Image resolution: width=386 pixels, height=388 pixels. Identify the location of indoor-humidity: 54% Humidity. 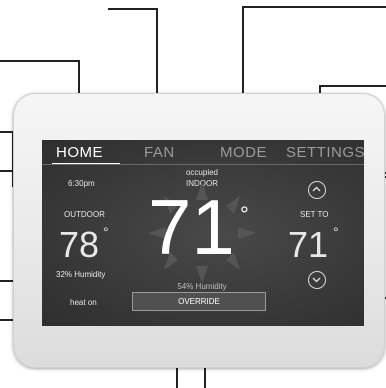
(202, 286).